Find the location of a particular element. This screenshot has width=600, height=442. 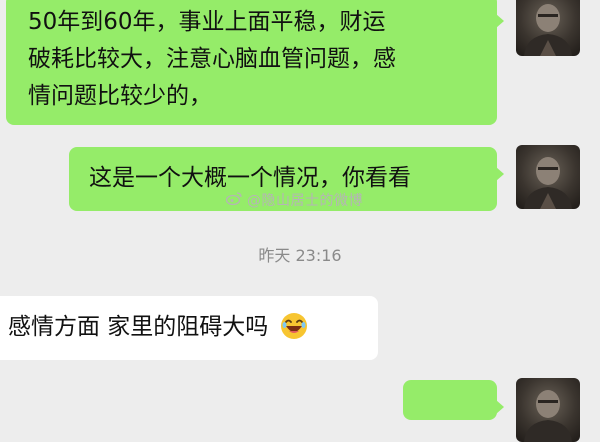

message-line: 50年到60年，事业上面平稳，财运 is located at coordinates (207, 22).